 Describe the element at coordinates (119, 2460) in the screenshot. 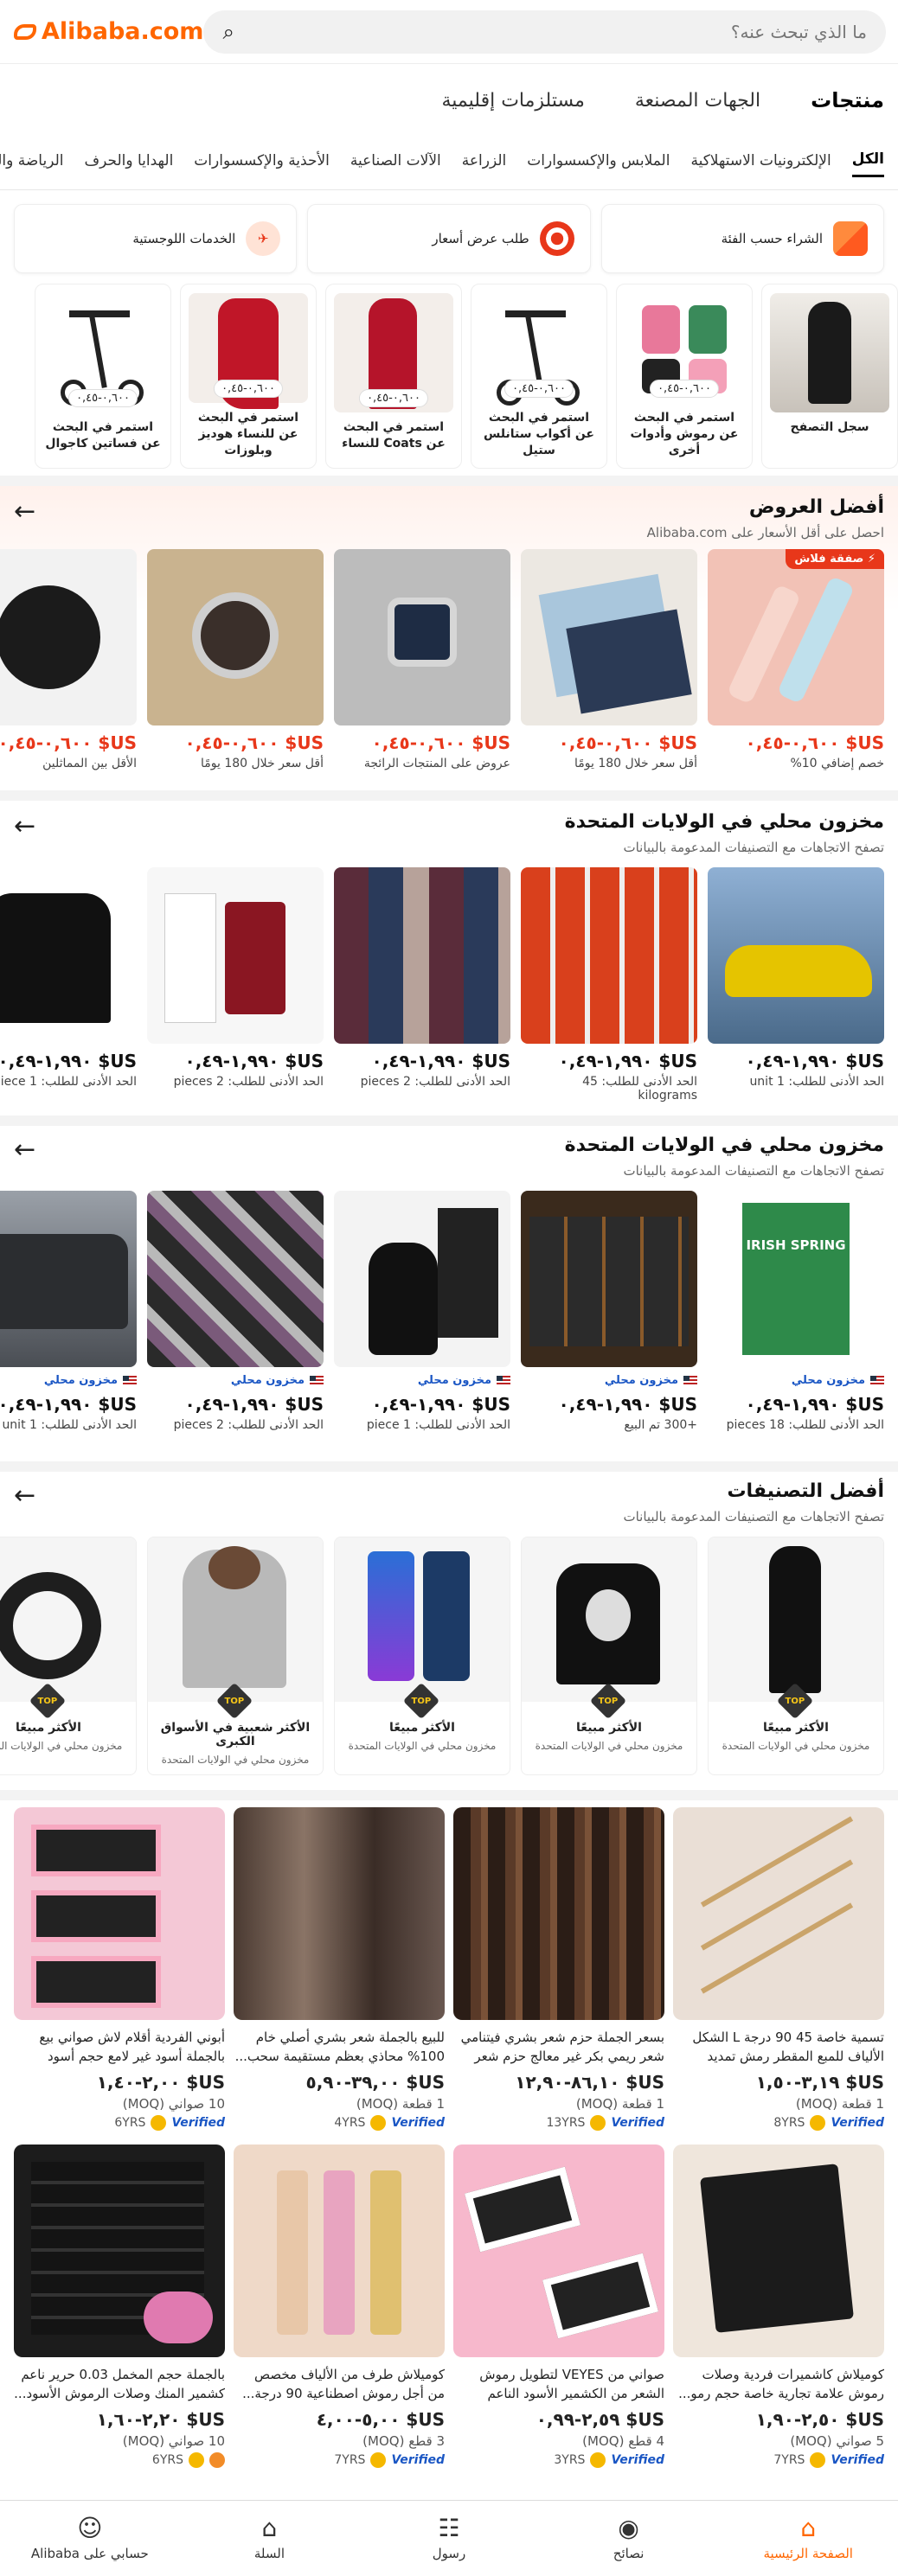

I see `supplier-info: 6YRS` at that location.